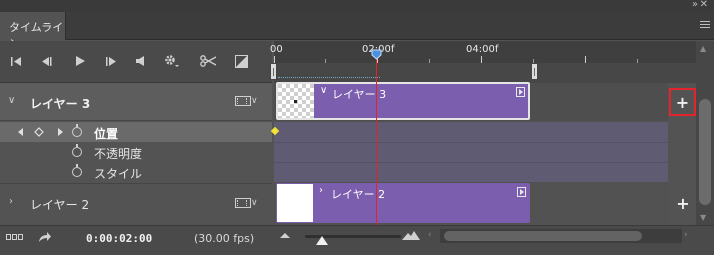  I want to click on clip-layer-2: › レイヤー 2, so click(403, 203).